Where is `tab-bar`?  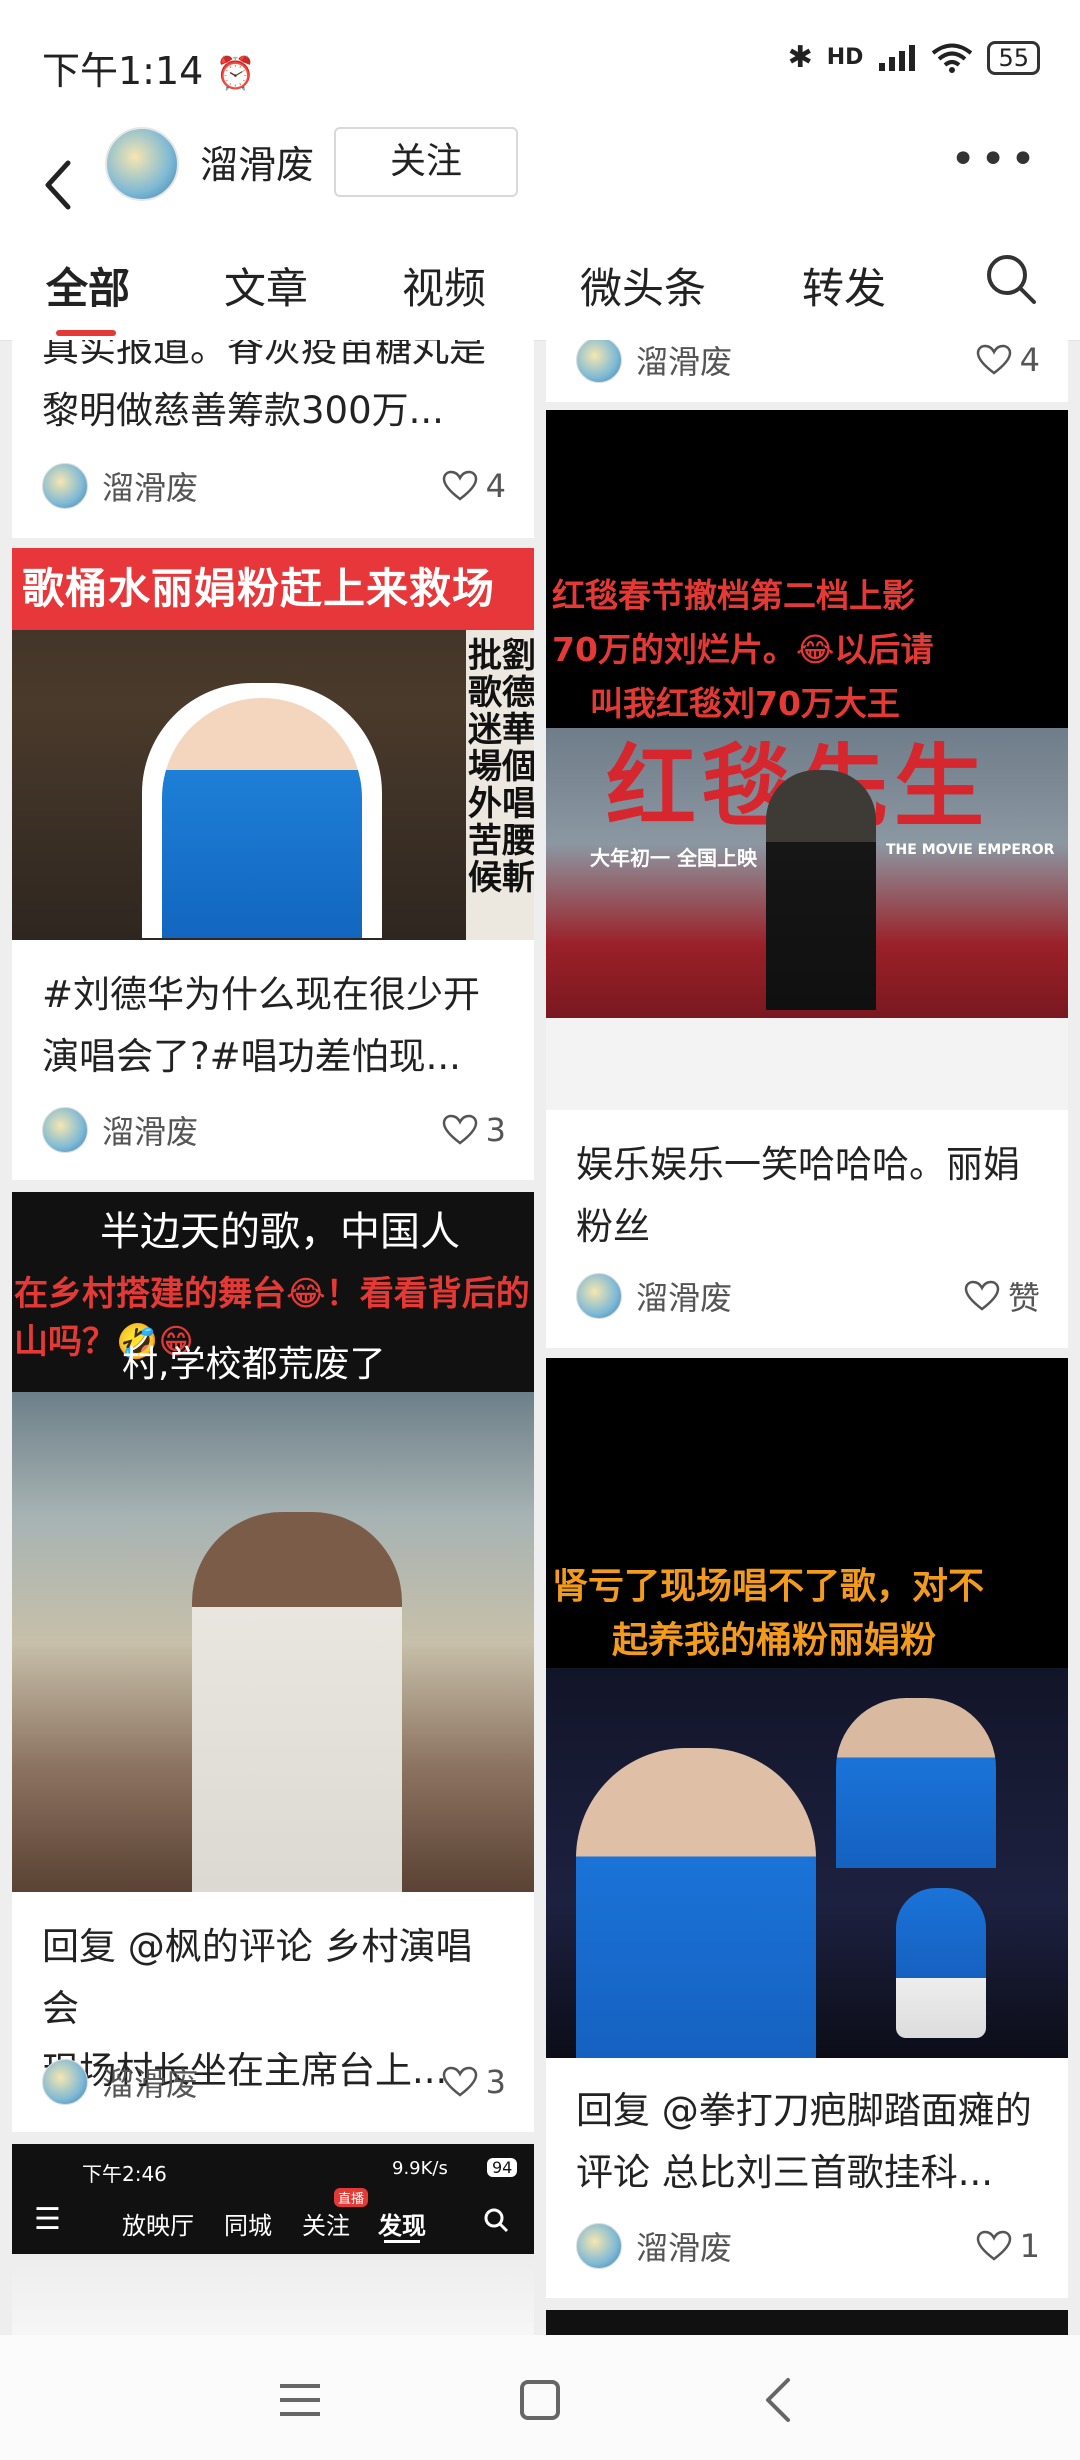
tab-bar is located at coordinates (540, 290).